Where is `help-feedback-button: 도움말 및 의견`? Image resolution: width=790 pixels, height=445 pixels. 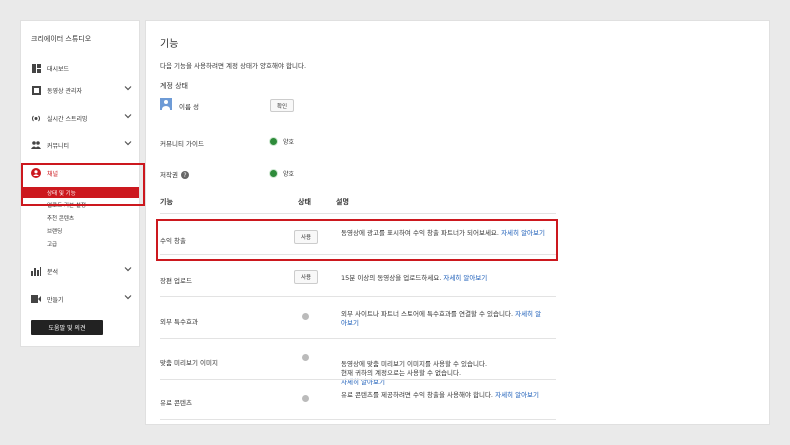
help-feedback-button: 도움말 및 의견 is located at coordinates (67, 327).